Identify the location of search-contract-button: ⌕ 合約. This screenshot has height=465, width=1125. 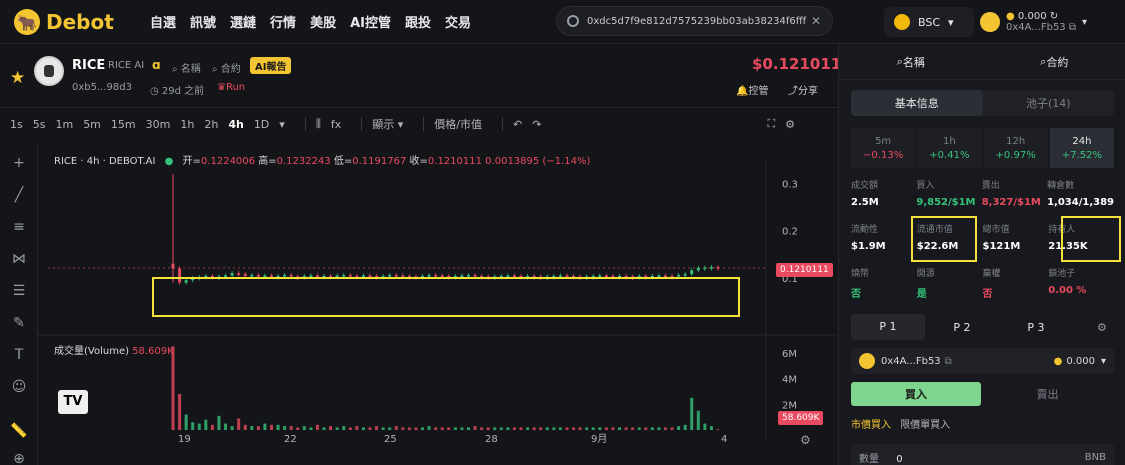
(226, 67).